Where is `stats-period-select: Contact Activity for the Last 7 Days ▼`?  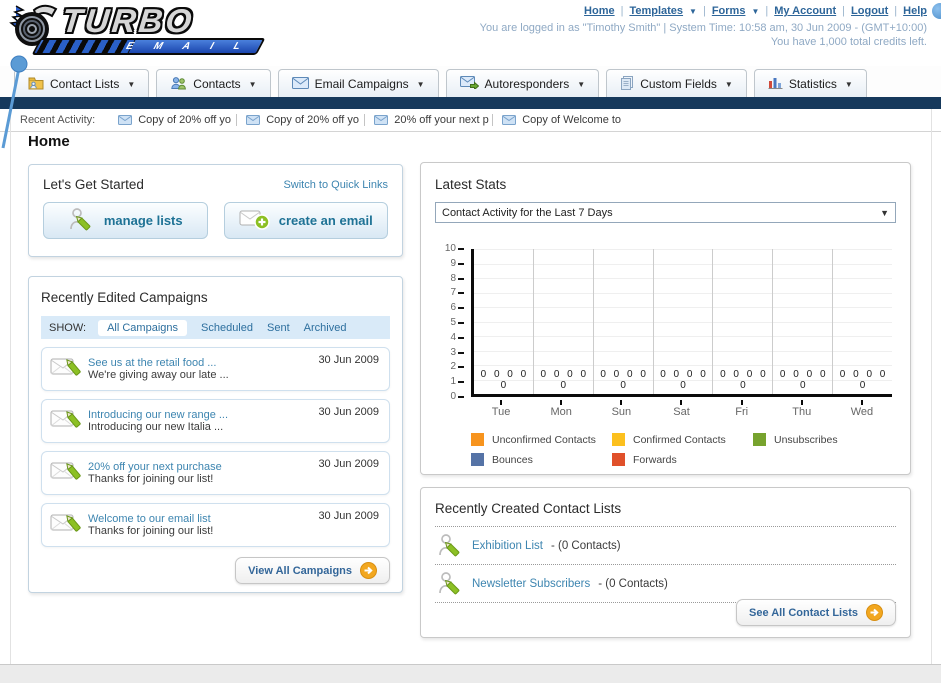 stats-period-select: Contact Activity for the Last 7 Days ▼ is located at coordinates (665, 212).